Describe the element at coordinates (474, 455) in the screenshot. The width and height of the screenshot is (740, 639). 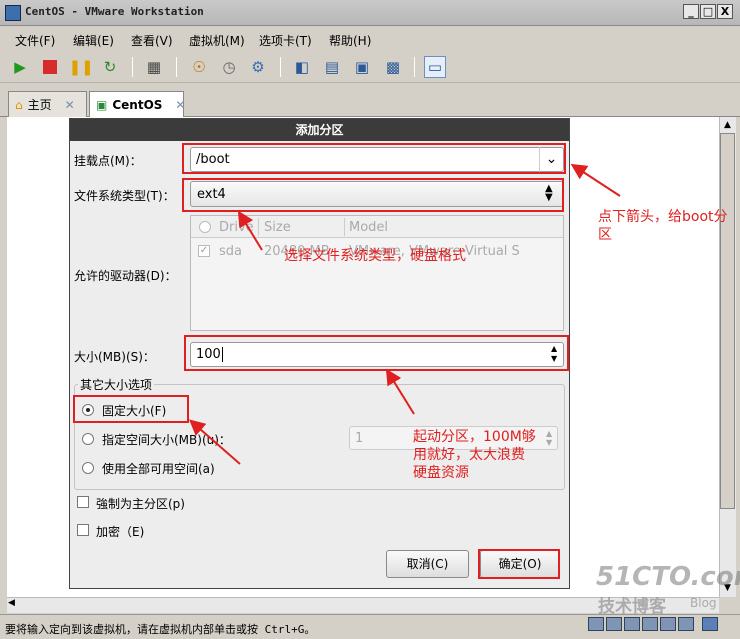
I see `annotation-size: 起动分区，100M够用就好，太大浪费硬盘资源` at that location.